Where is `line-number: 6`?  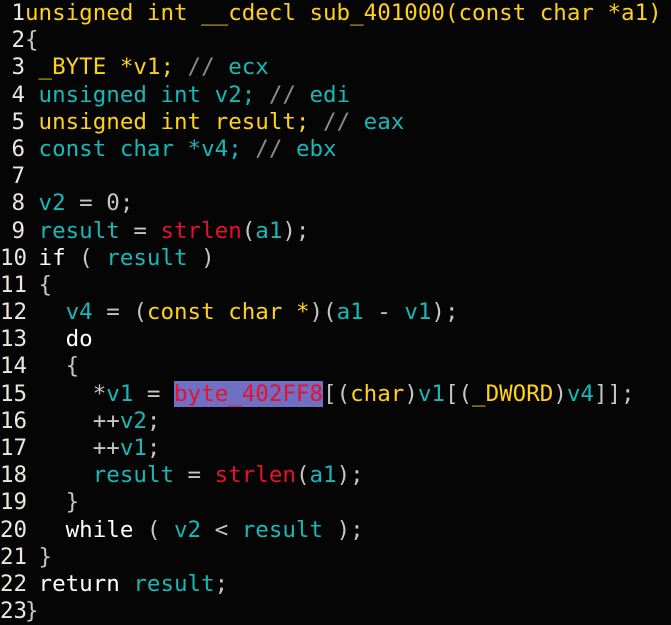
line-number: 6 is located at coordinates (18, 148).